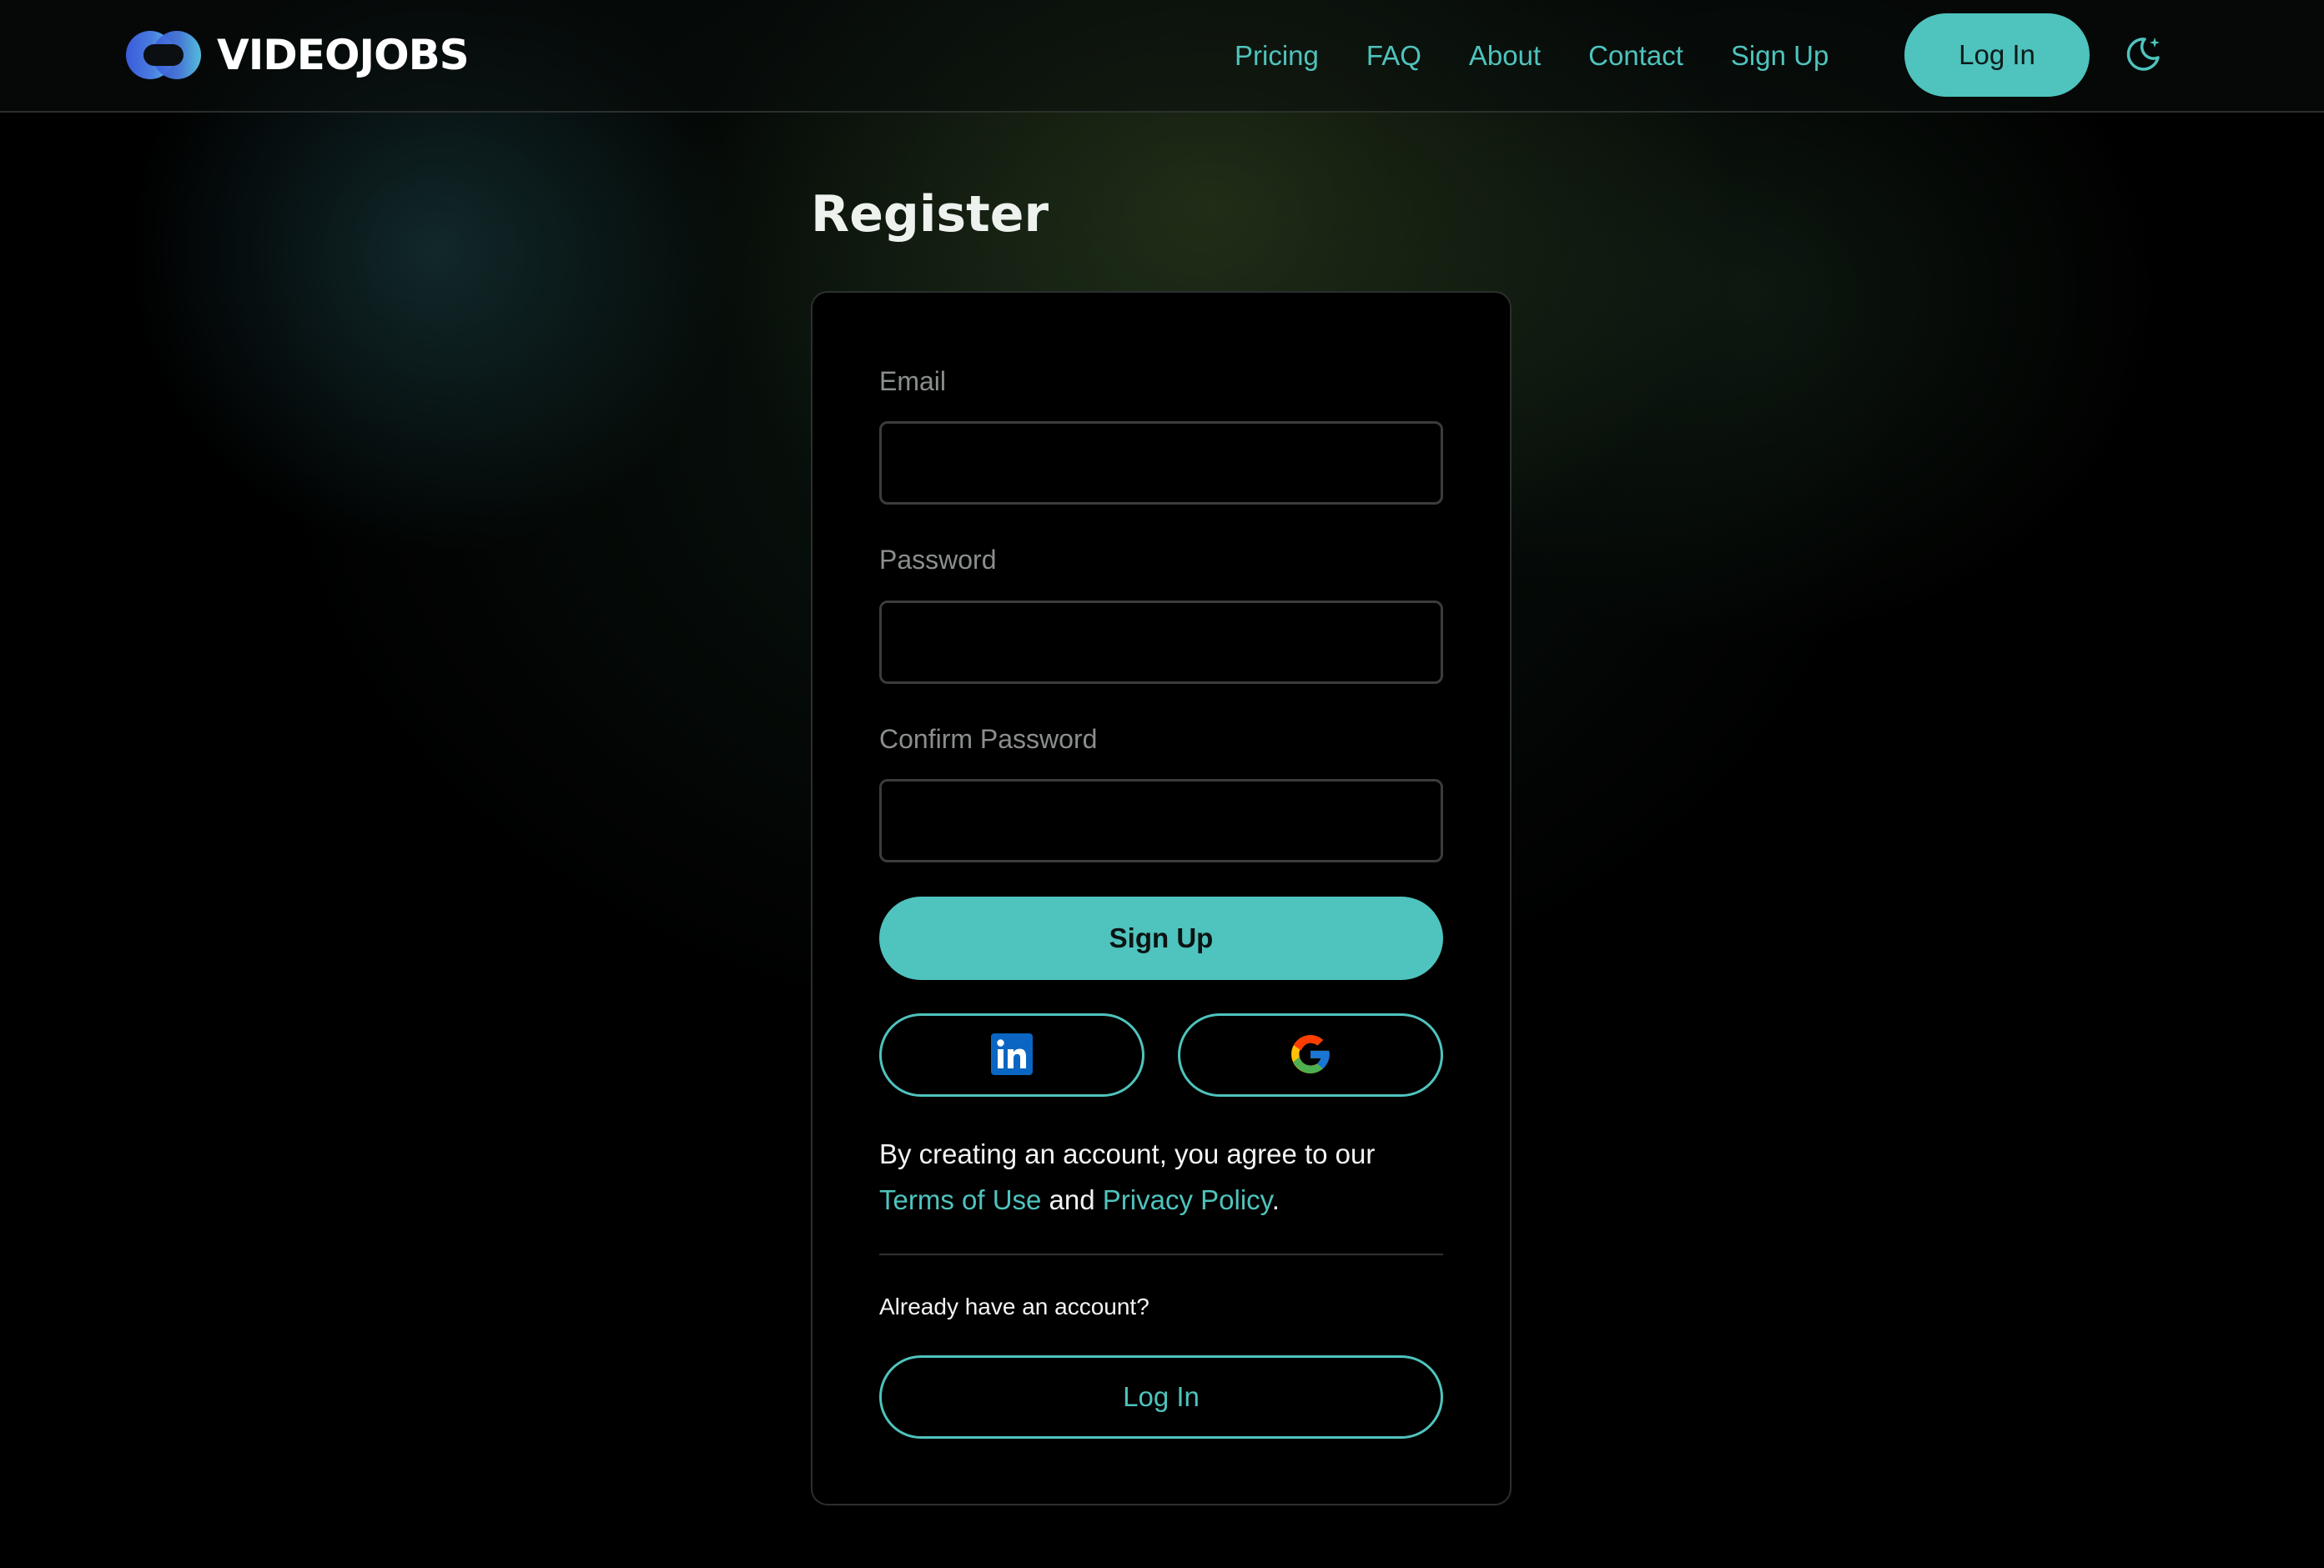 This screenshot has width=2324, height=1568. What do you see at coordinates (1014, 1306) in the screenshot?
I see `already-have-account-text: Already have an account?` at bounding box center [1014, 1306].